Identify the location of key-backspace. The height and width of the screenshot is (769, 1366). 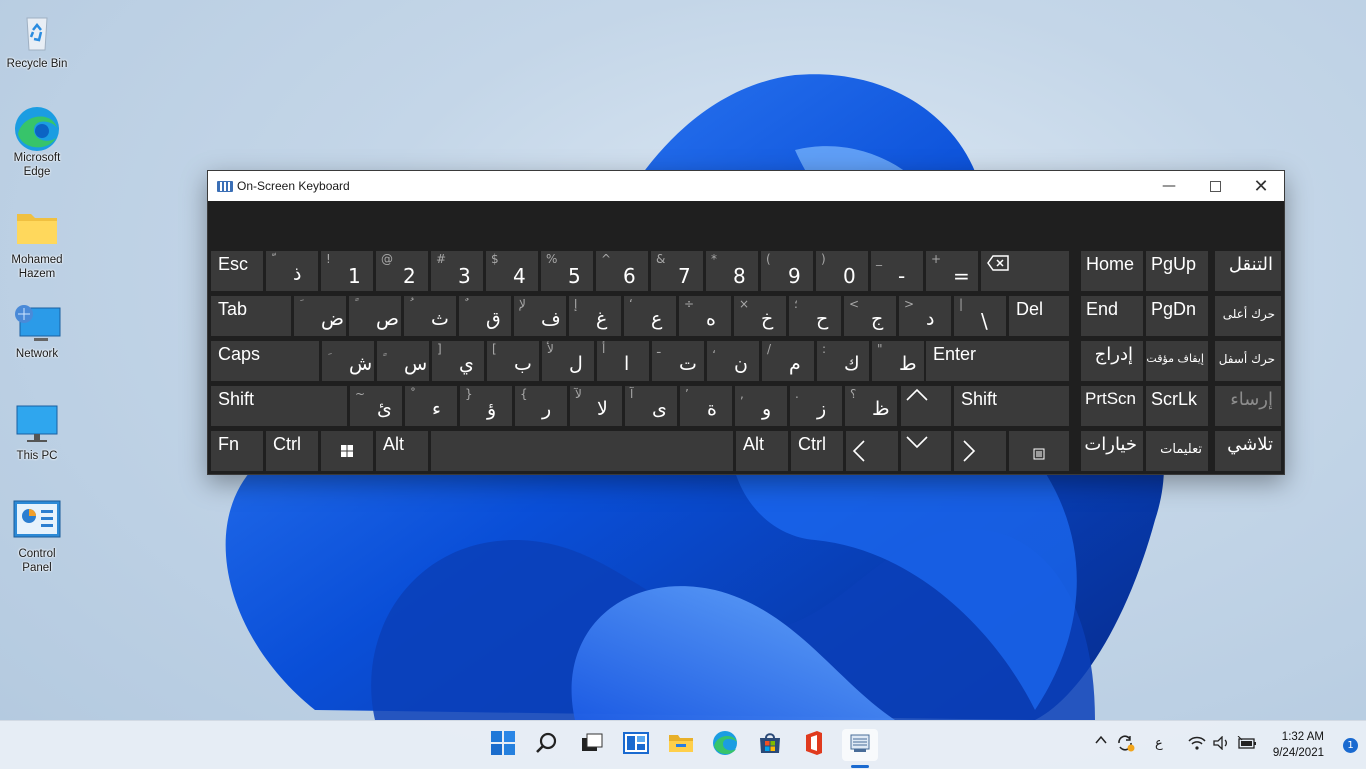
(1025, 271).